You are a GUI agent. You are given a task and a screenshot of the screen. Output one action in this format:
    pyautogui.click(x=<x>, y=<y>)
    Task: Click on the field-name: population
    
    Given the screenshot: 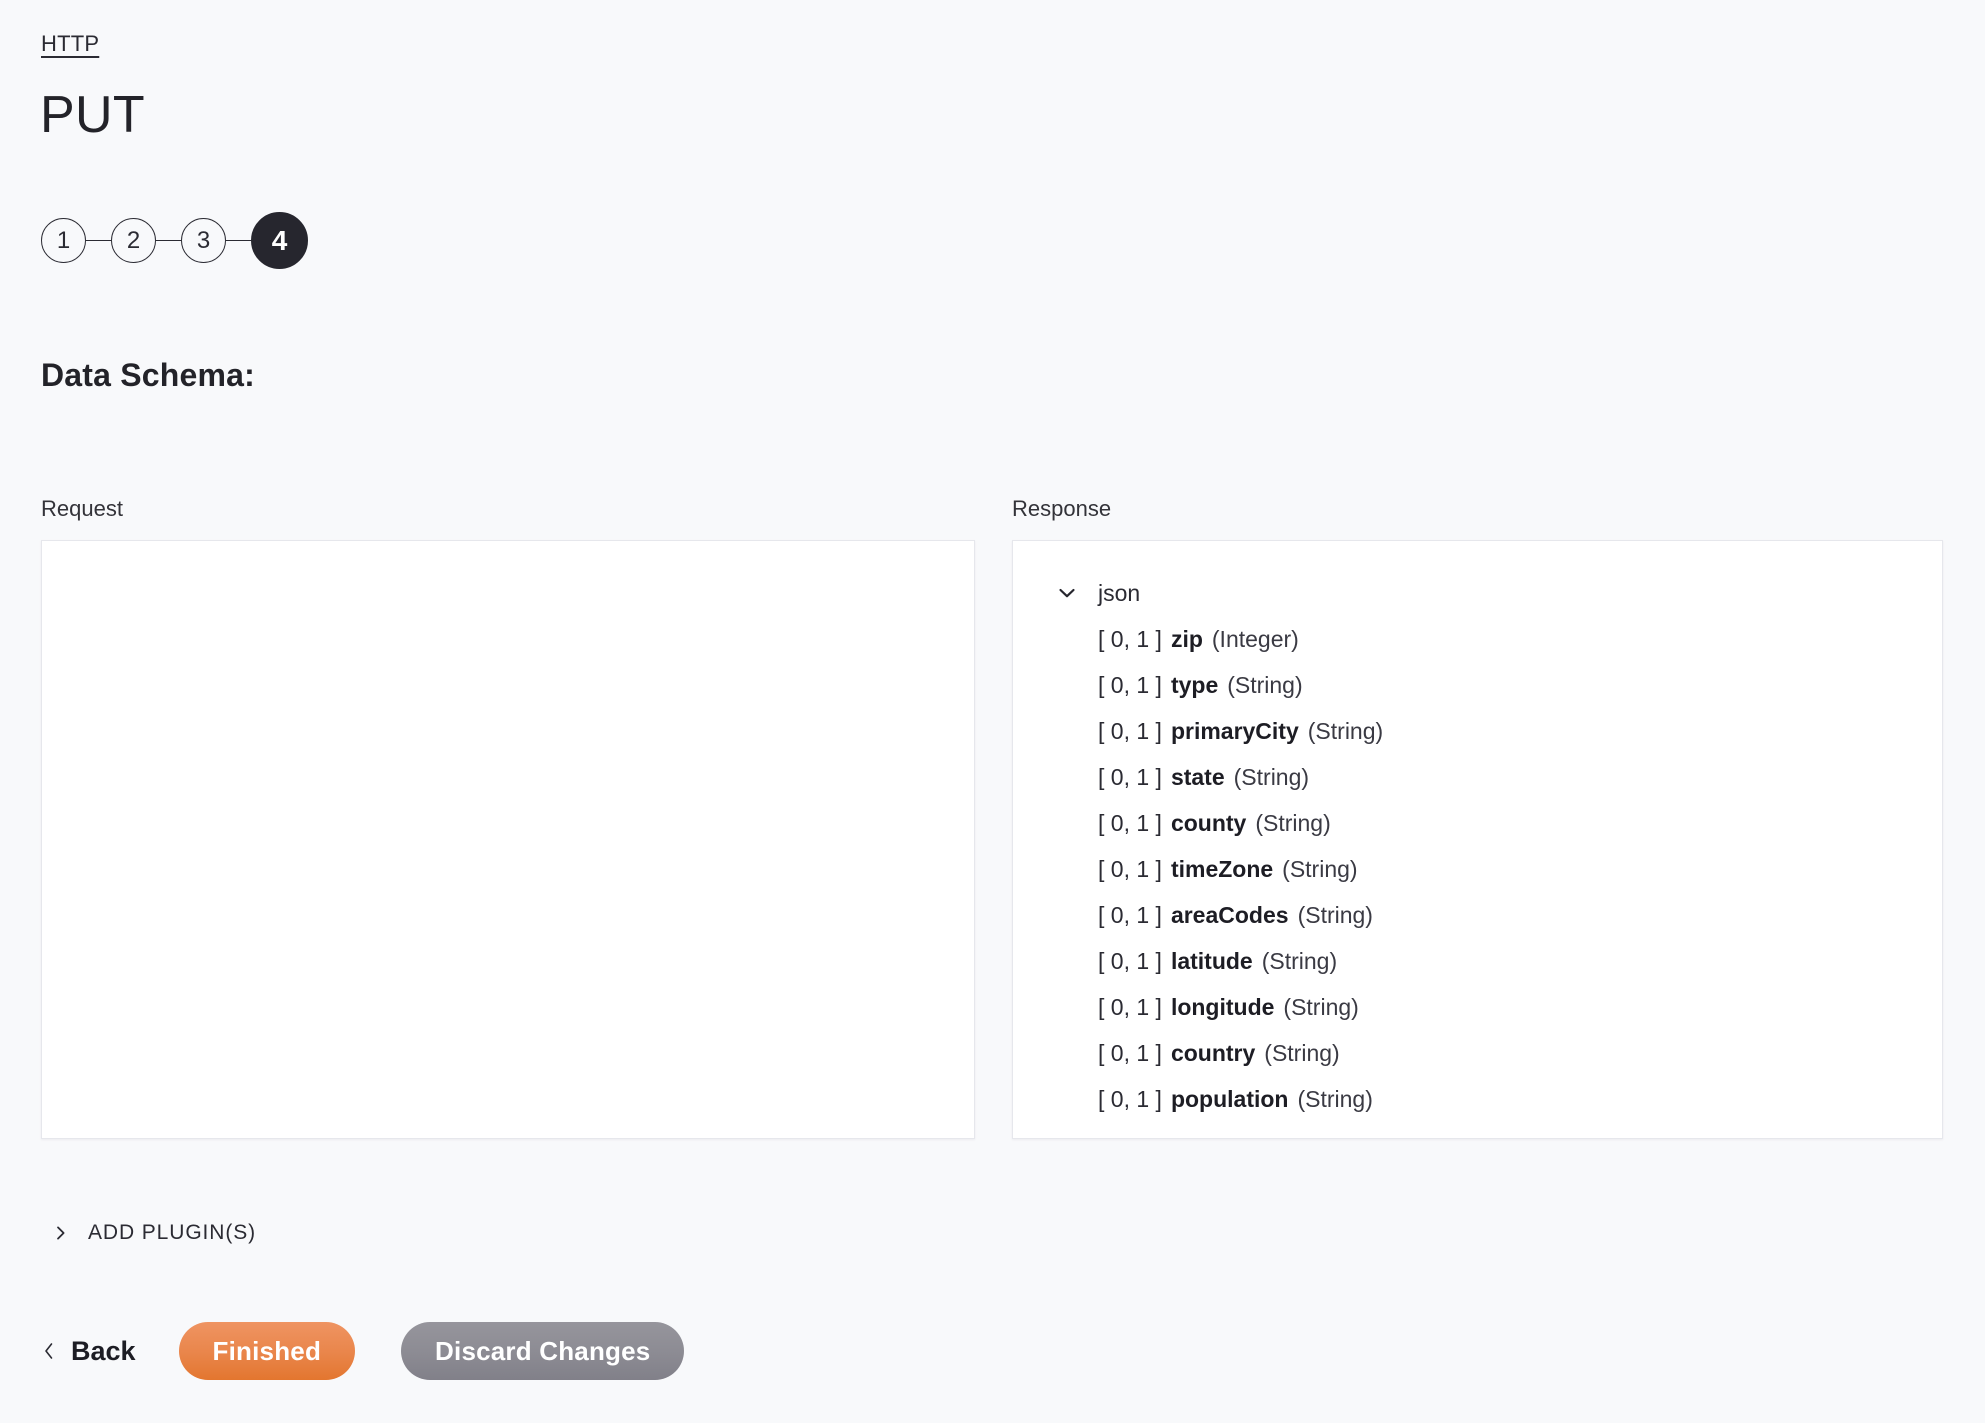 What is the action you would take?
    pyautogui.click(x=1229, y=1099)
    